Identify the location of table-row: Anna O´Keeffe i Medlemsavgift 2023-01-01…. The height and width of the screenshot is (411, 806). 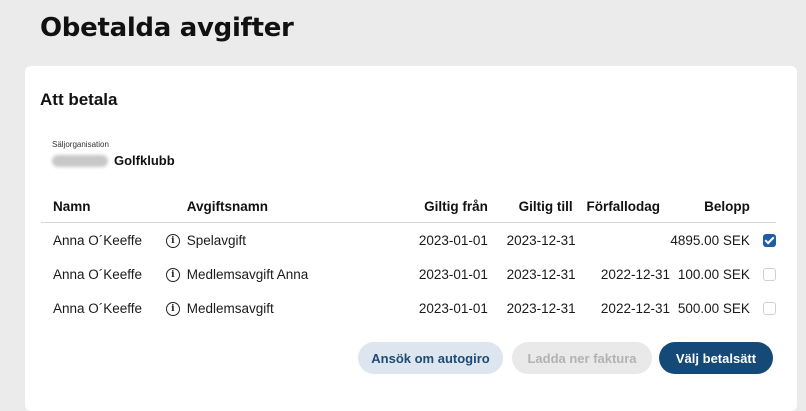
(408, 308).